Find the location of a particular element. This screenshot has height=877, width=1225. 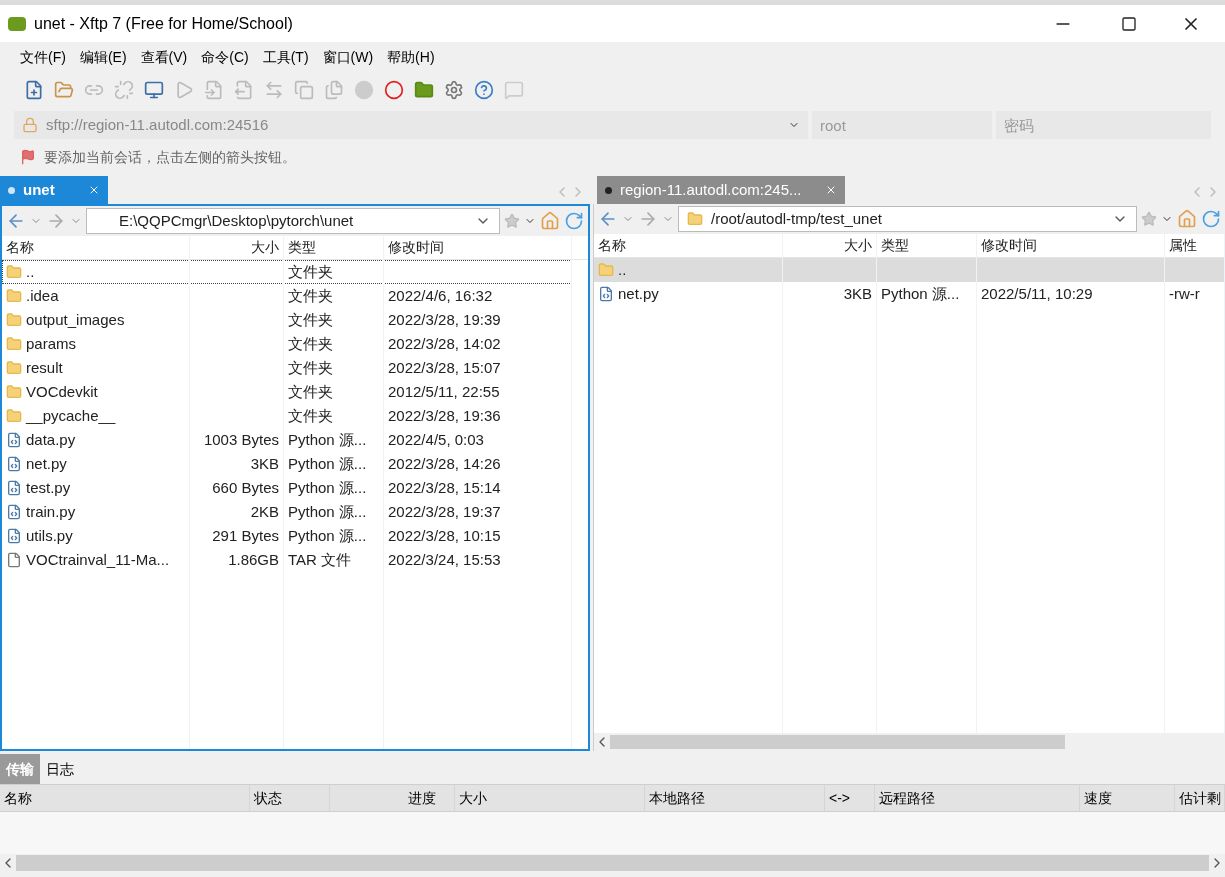

table-cell-text: params is located at coordinates (51, 343).